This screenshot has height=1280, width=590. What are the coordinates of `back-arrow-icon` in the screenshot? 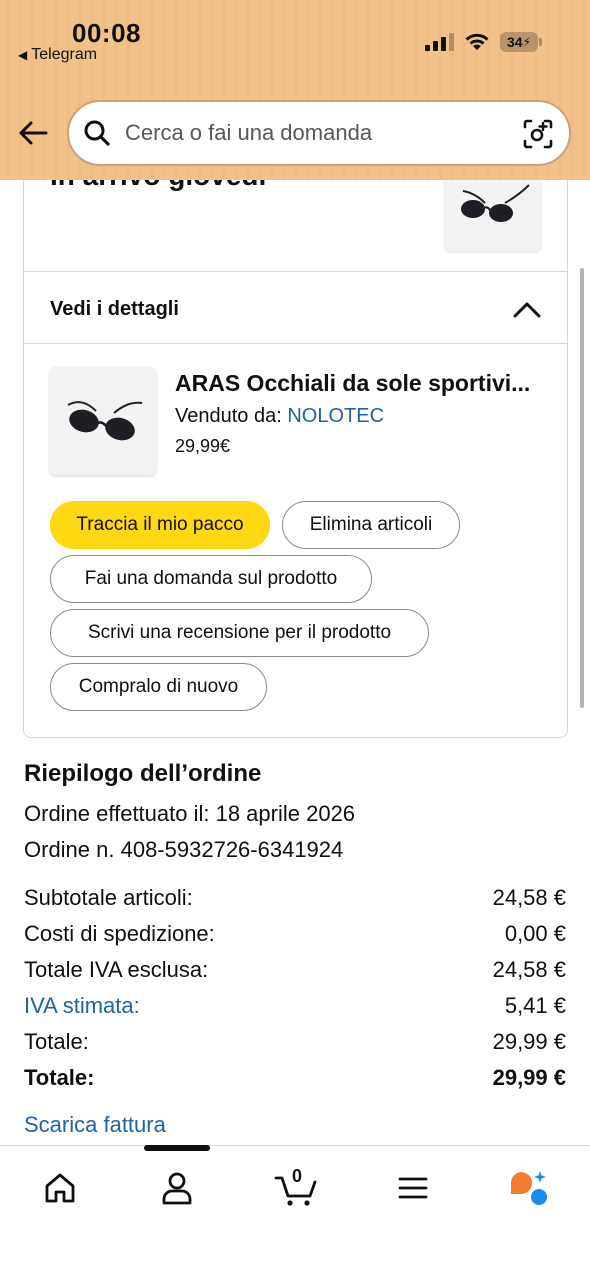 It's located at (33, 133).